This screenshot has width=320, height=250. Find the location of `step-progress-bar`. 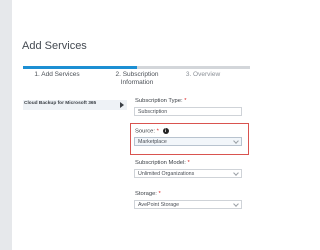

step-progress-bar is located at coordinates (136, 67).